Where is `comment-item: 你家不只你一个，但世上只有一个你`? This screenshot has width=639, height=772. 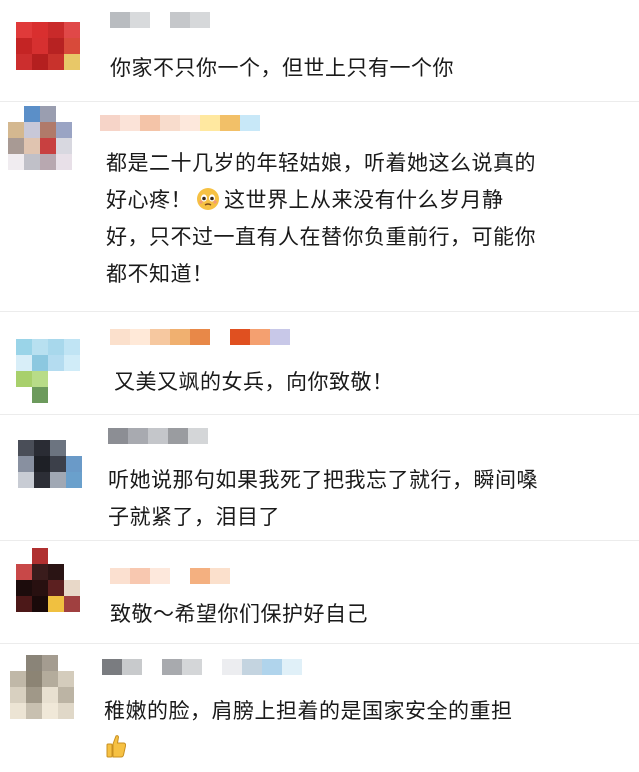
comment-item: 你家不只你一个，但世上只有一个你 is located at coordinates (319, 48).